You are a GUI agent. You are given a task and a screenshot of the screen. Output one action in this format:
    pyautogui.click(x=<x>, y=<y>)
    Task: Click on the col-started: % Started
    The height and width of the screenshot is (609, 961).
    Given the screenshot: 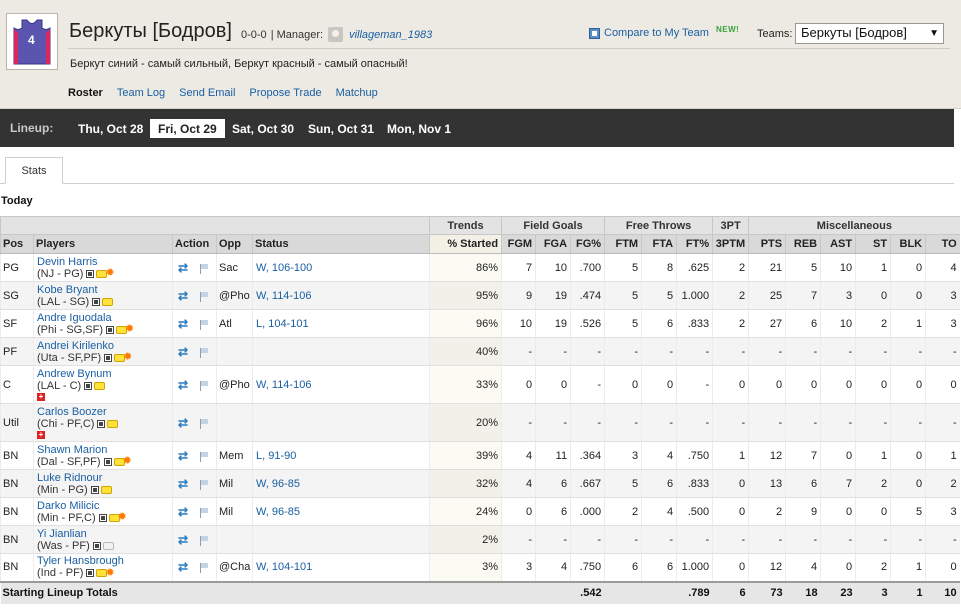 What is the action you would take?
    pyautogui.click(x=465, y=244)
    